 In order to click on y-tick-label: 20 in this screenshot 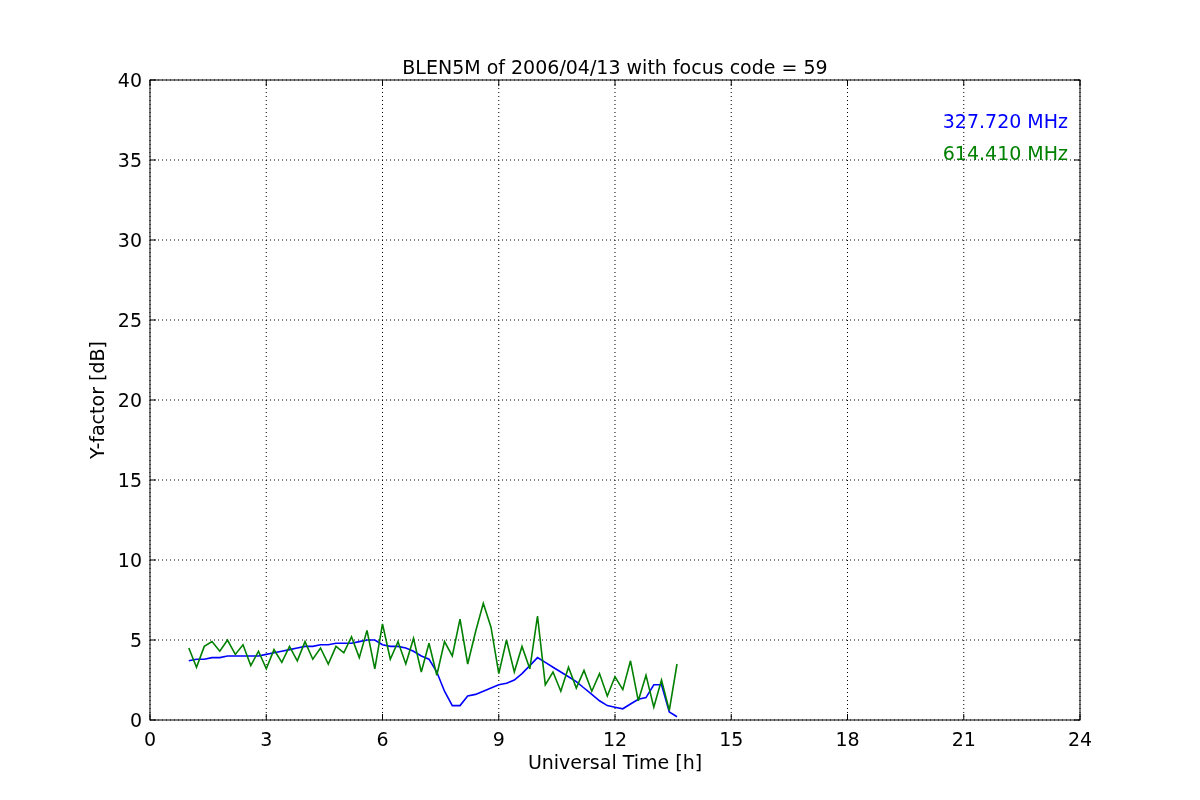, I will do `click(129, 400)`.